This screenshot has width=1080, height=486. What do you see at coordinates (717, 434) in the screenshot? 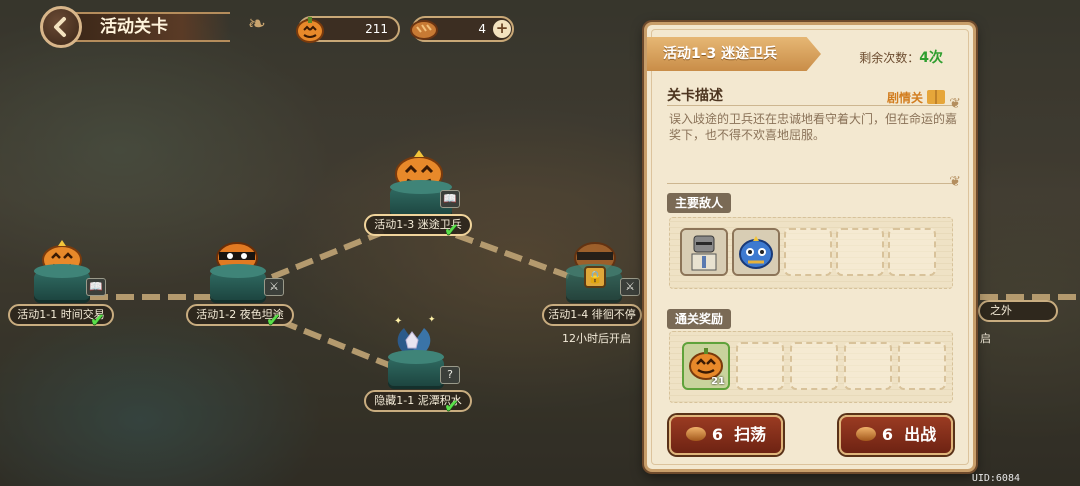
I see `sweep-cost: 6` at bounding box center [717, 434].